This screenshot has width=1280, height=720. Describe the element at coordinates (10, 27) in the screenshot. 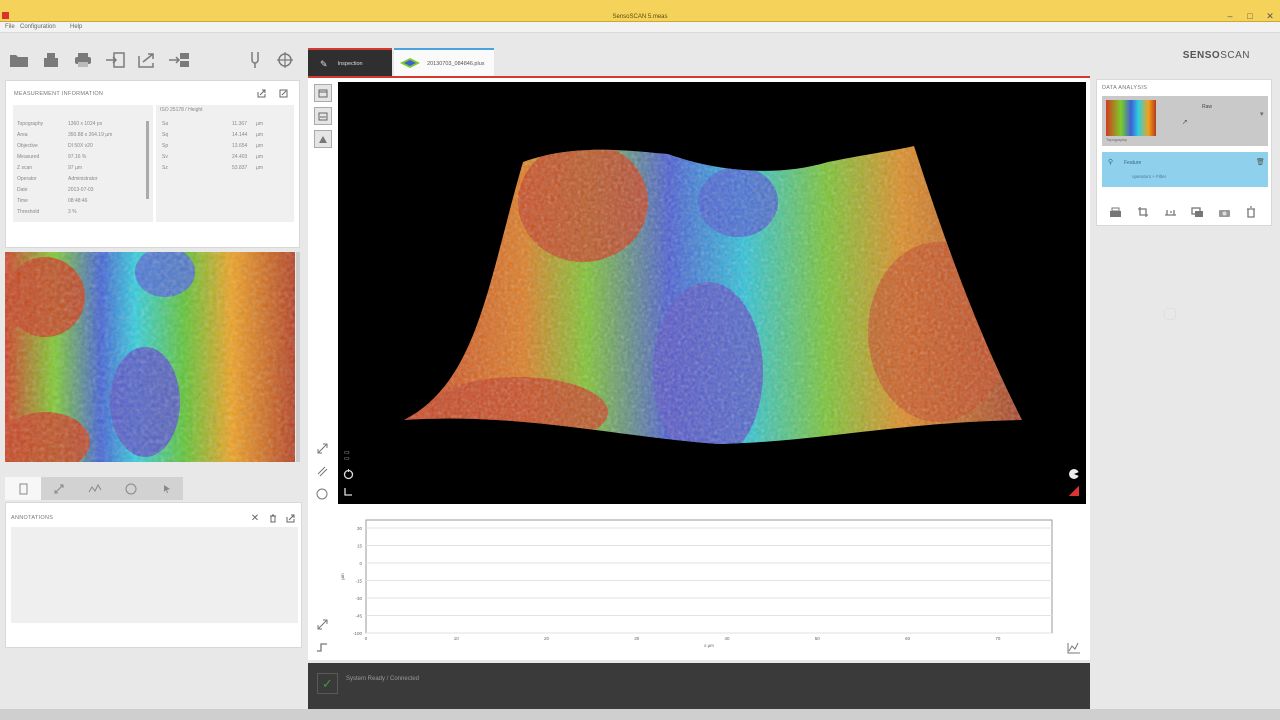

I see `menu-file: File` at that location.